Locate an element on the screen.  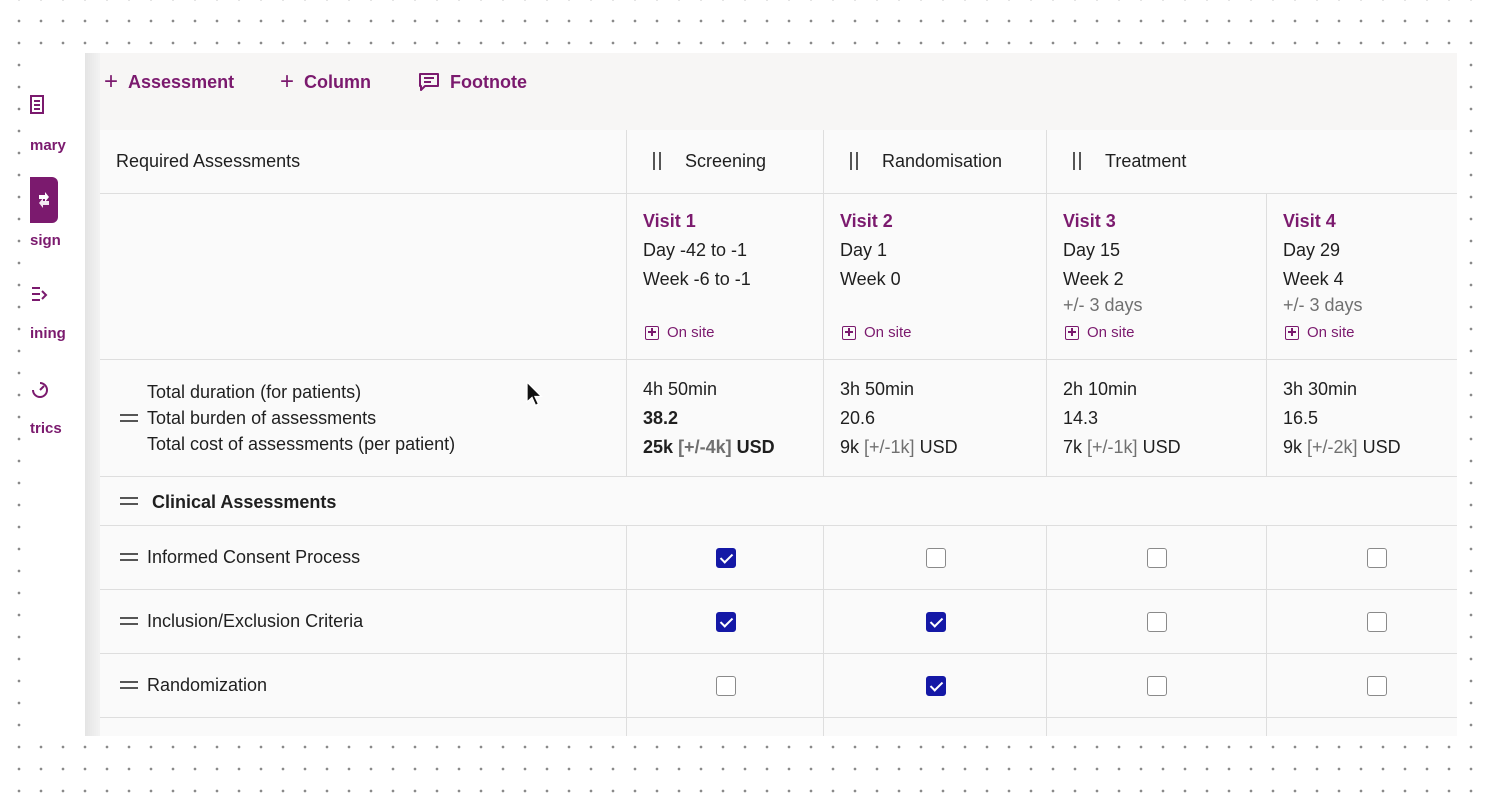
total-duration-value: 3h 30min is located at coordinates (1320, 389).